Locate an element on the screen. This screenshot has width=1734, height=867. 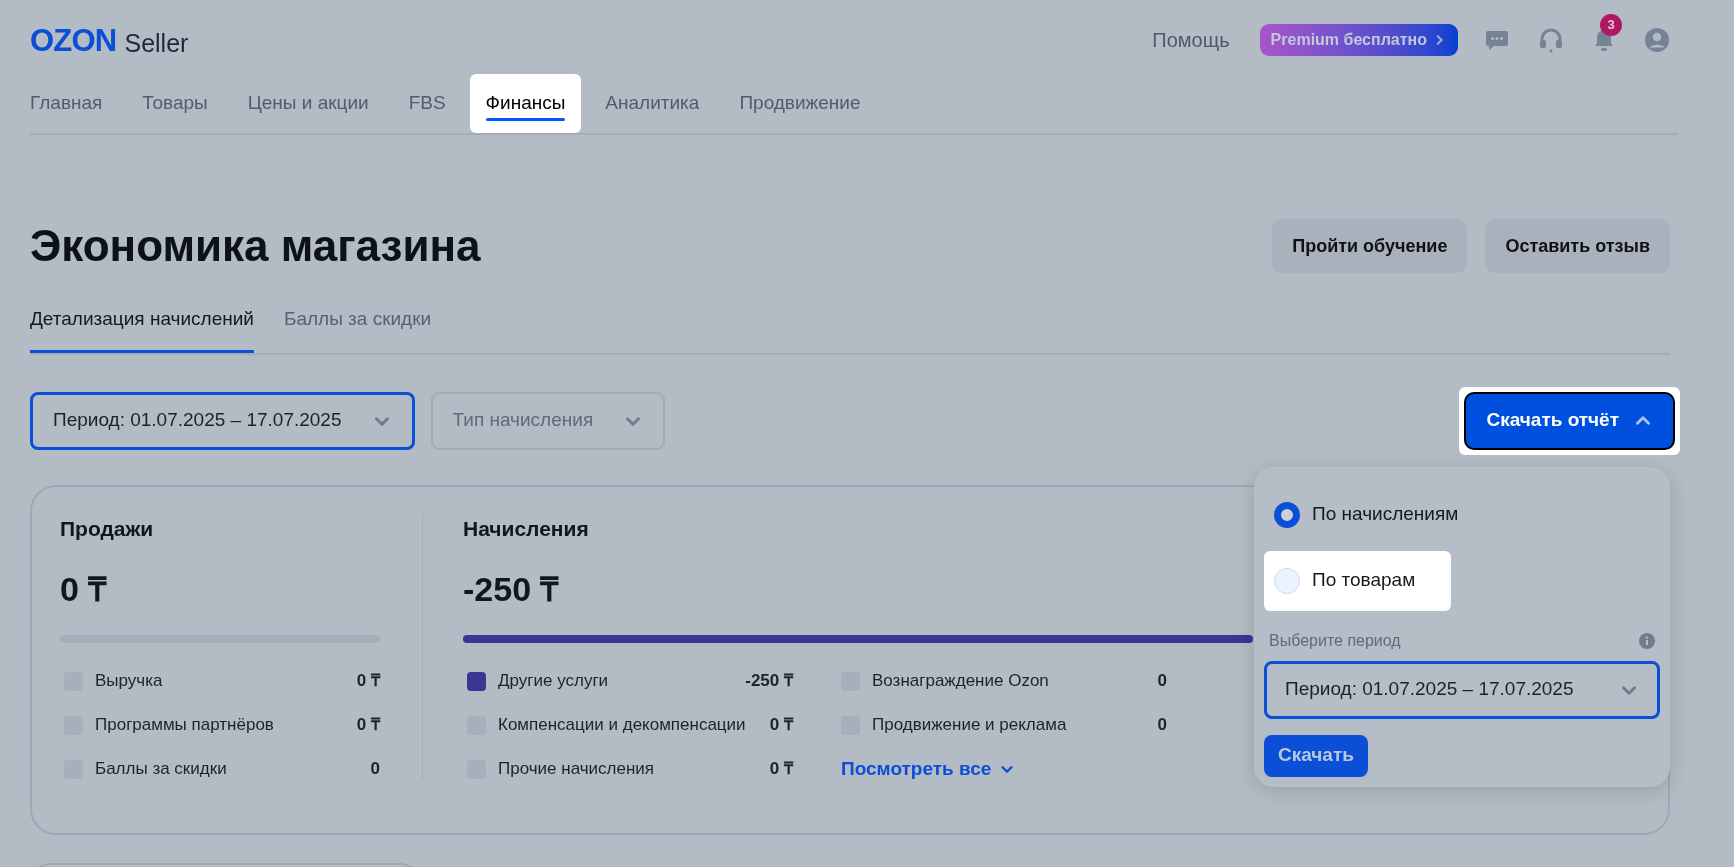
nav-tab: Товары is located at coordinates (175, 103).